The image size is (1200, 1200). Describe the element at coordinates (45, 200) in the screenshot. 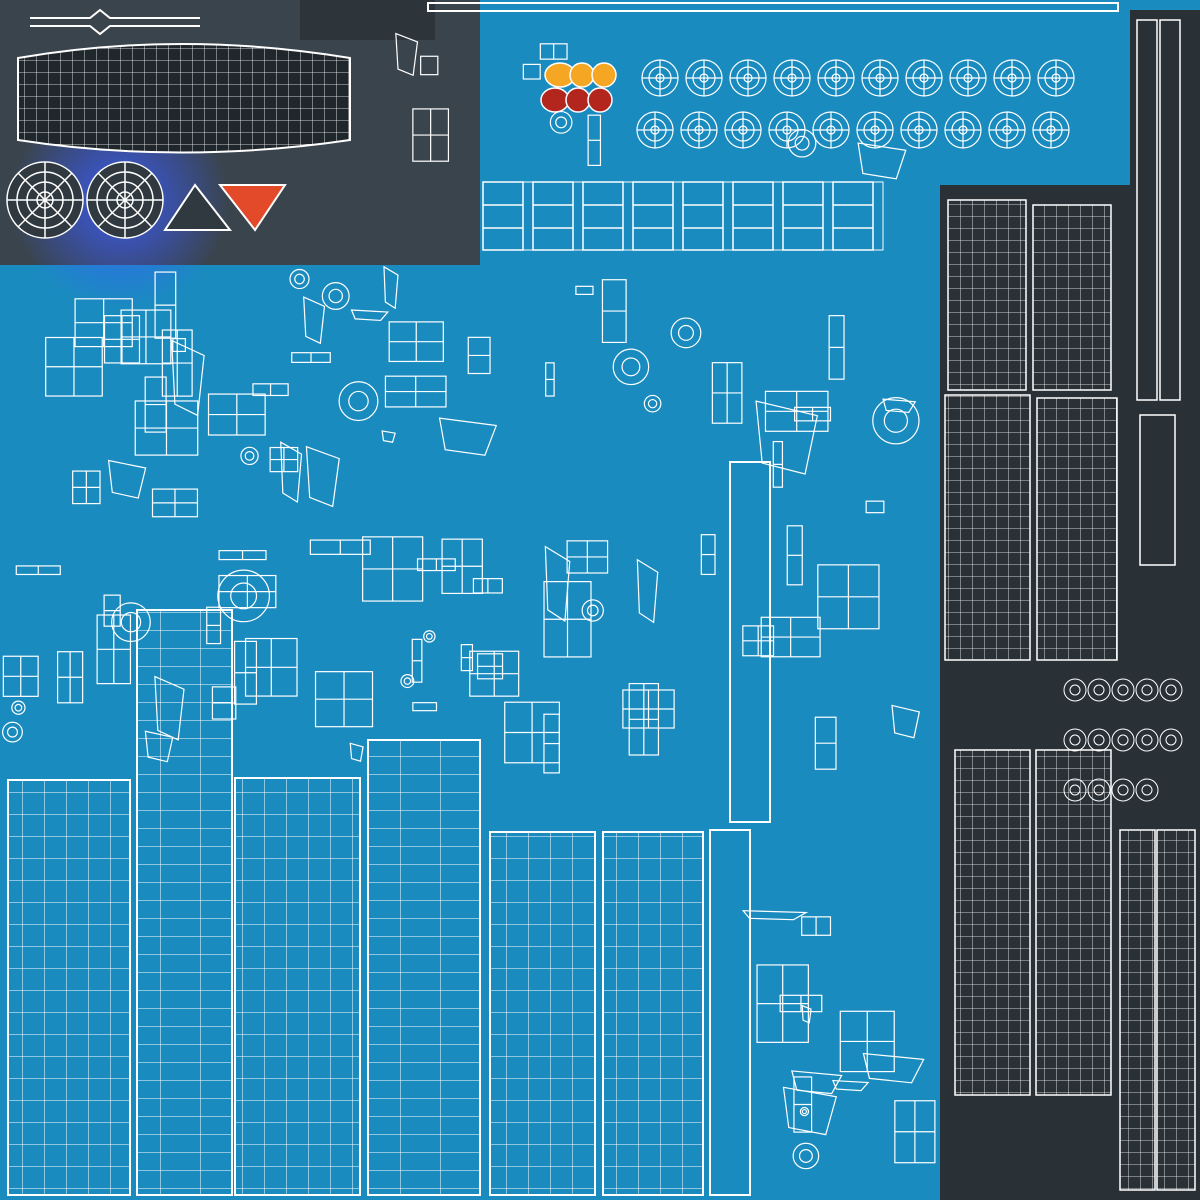

I see `wheel-icon` at that location.